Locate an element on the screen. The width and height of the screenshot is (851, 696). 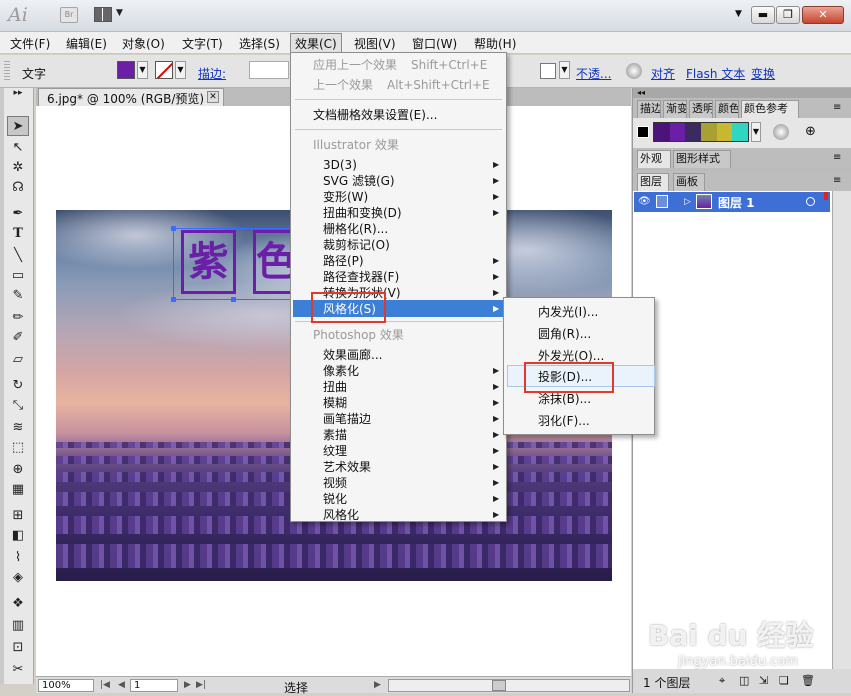
ps-sketch-item: 素描 is located at coordinates (335, 435).